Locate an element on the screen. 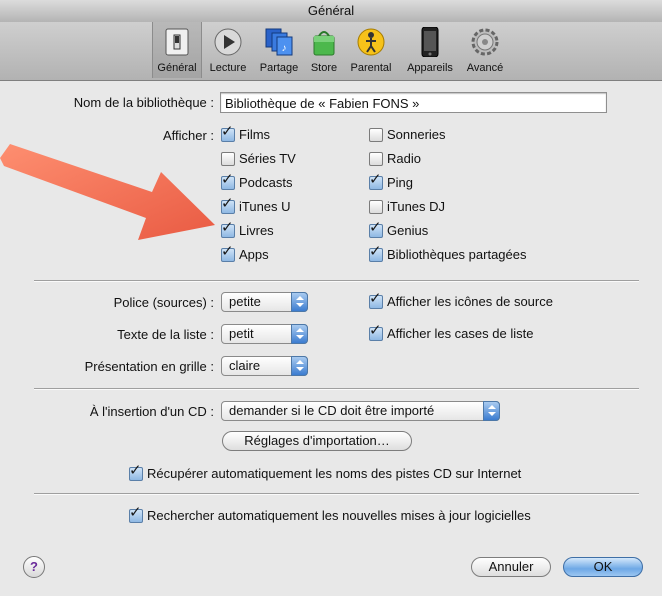  annotation-arrow is located at coordinates (107, 192).